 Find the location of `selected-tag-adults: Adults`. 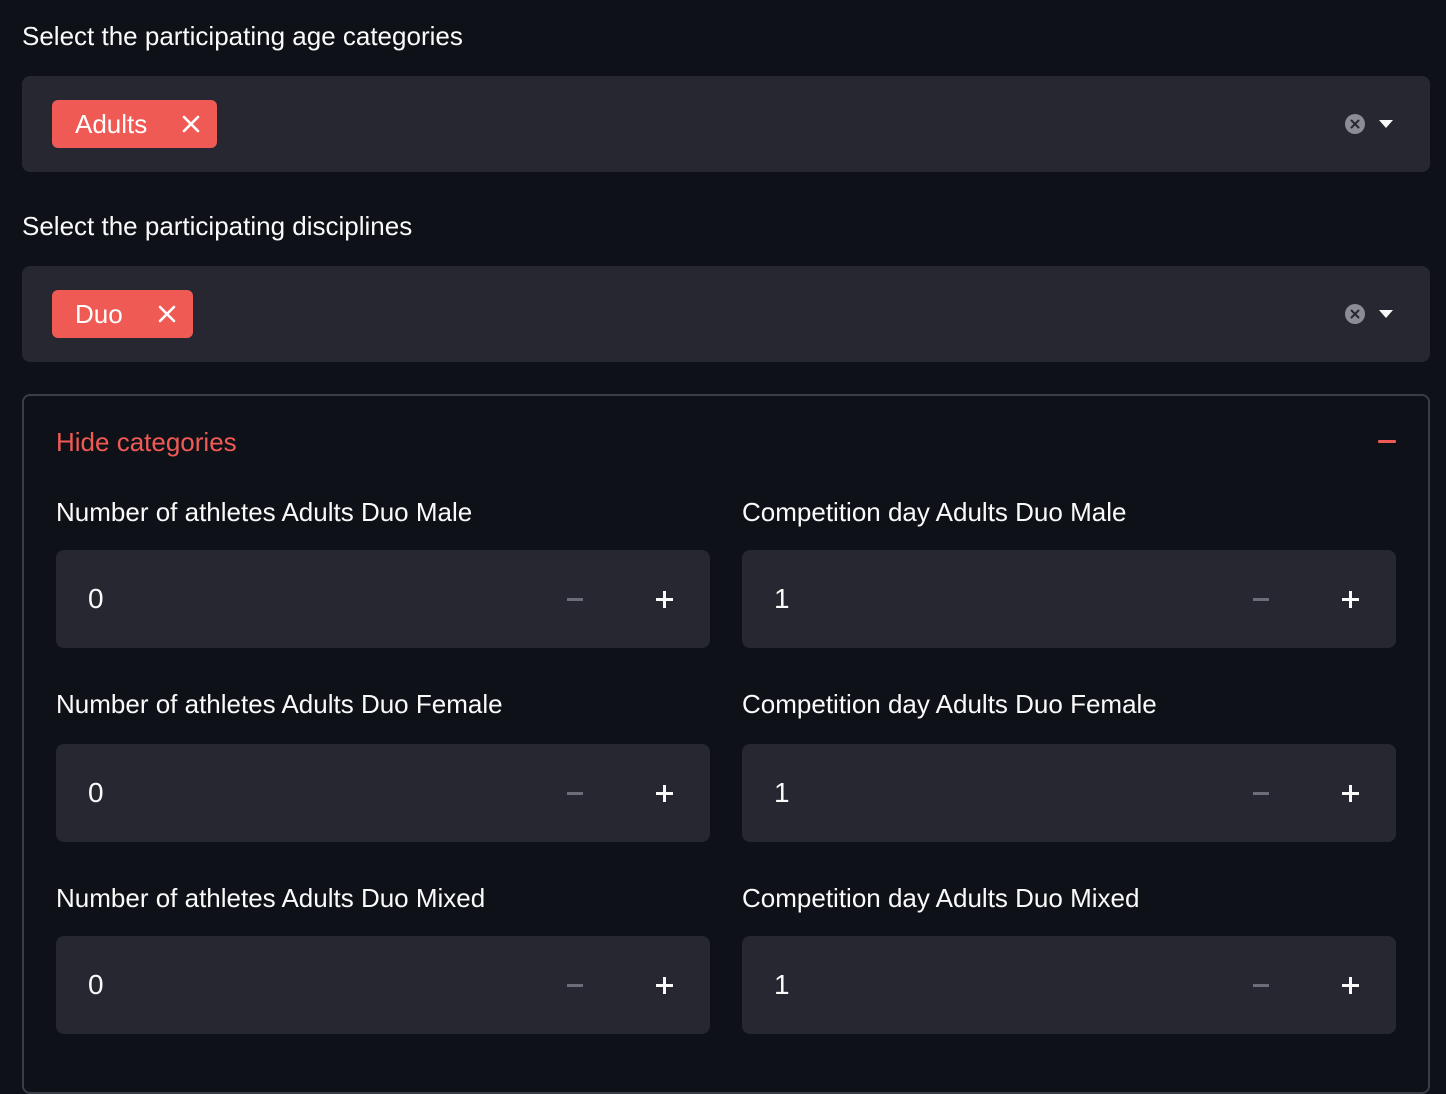

selected-tag-adults: Adults is located at coordinates (135, 124).